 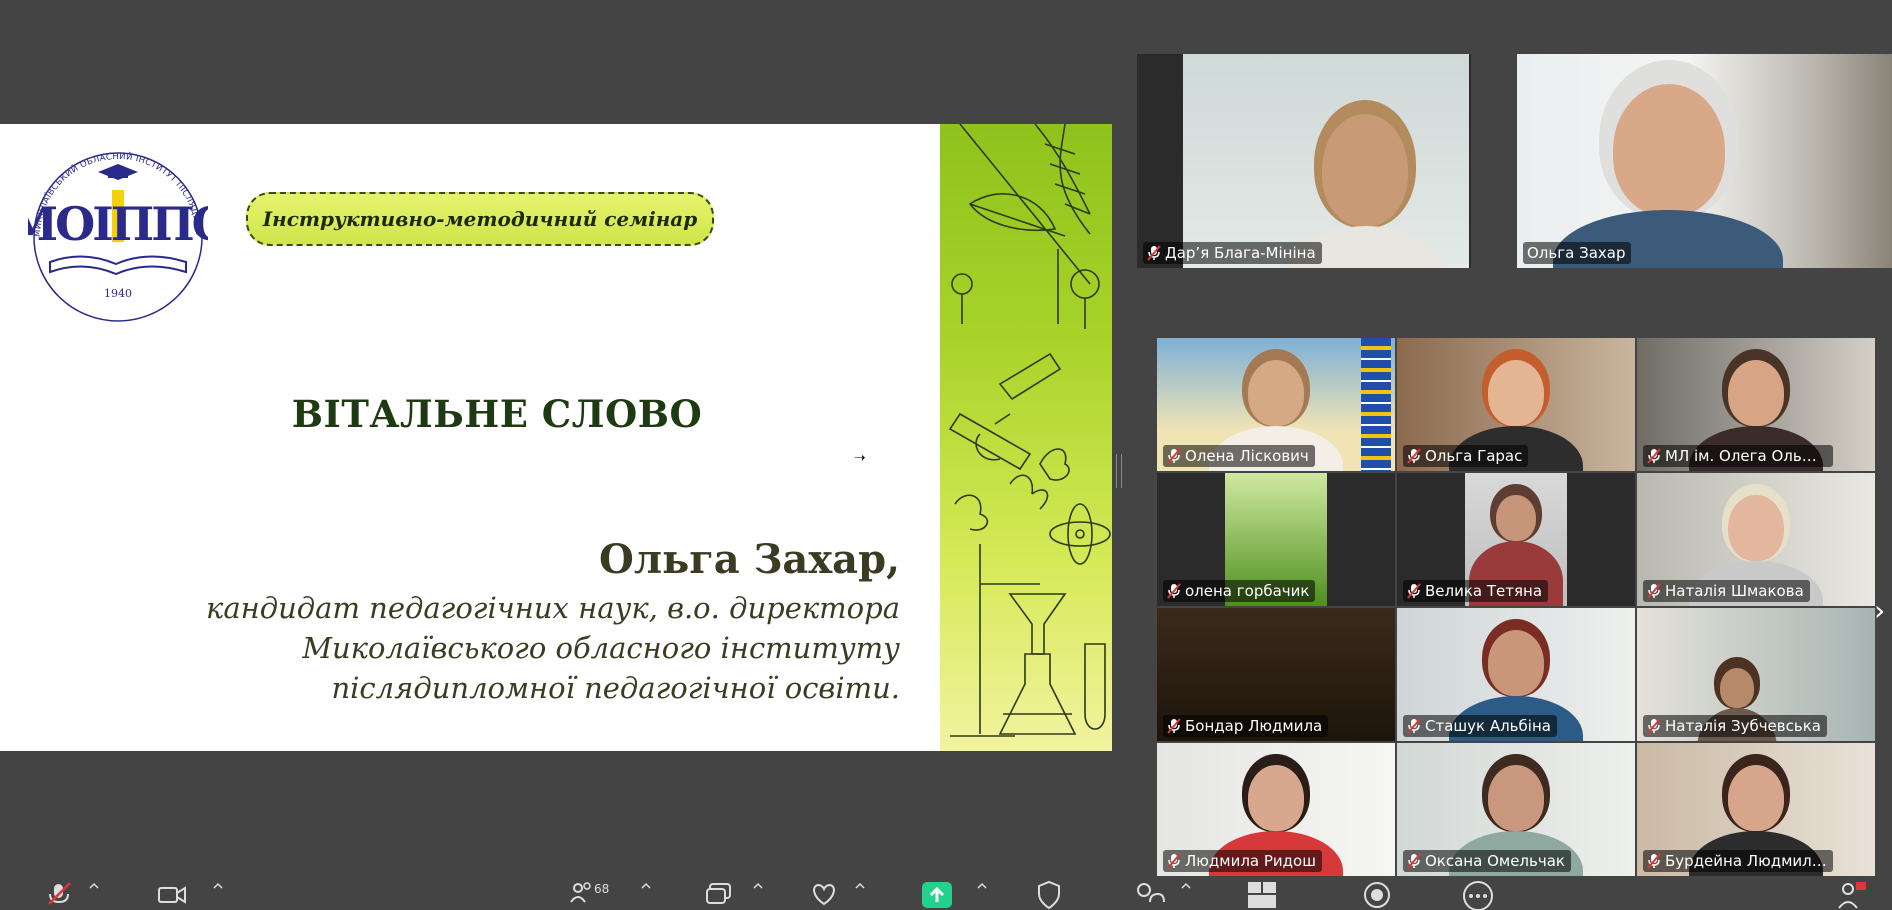 I want to click on participant-name-label: Оксана Омельчак, so click(x=1487, y=861).